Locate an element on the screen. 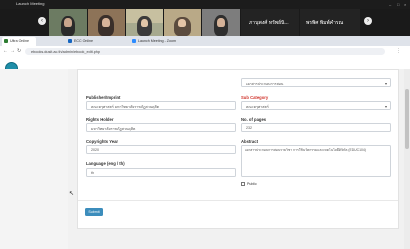  abstract-label: Abstract is located at coordinates (249, 141).